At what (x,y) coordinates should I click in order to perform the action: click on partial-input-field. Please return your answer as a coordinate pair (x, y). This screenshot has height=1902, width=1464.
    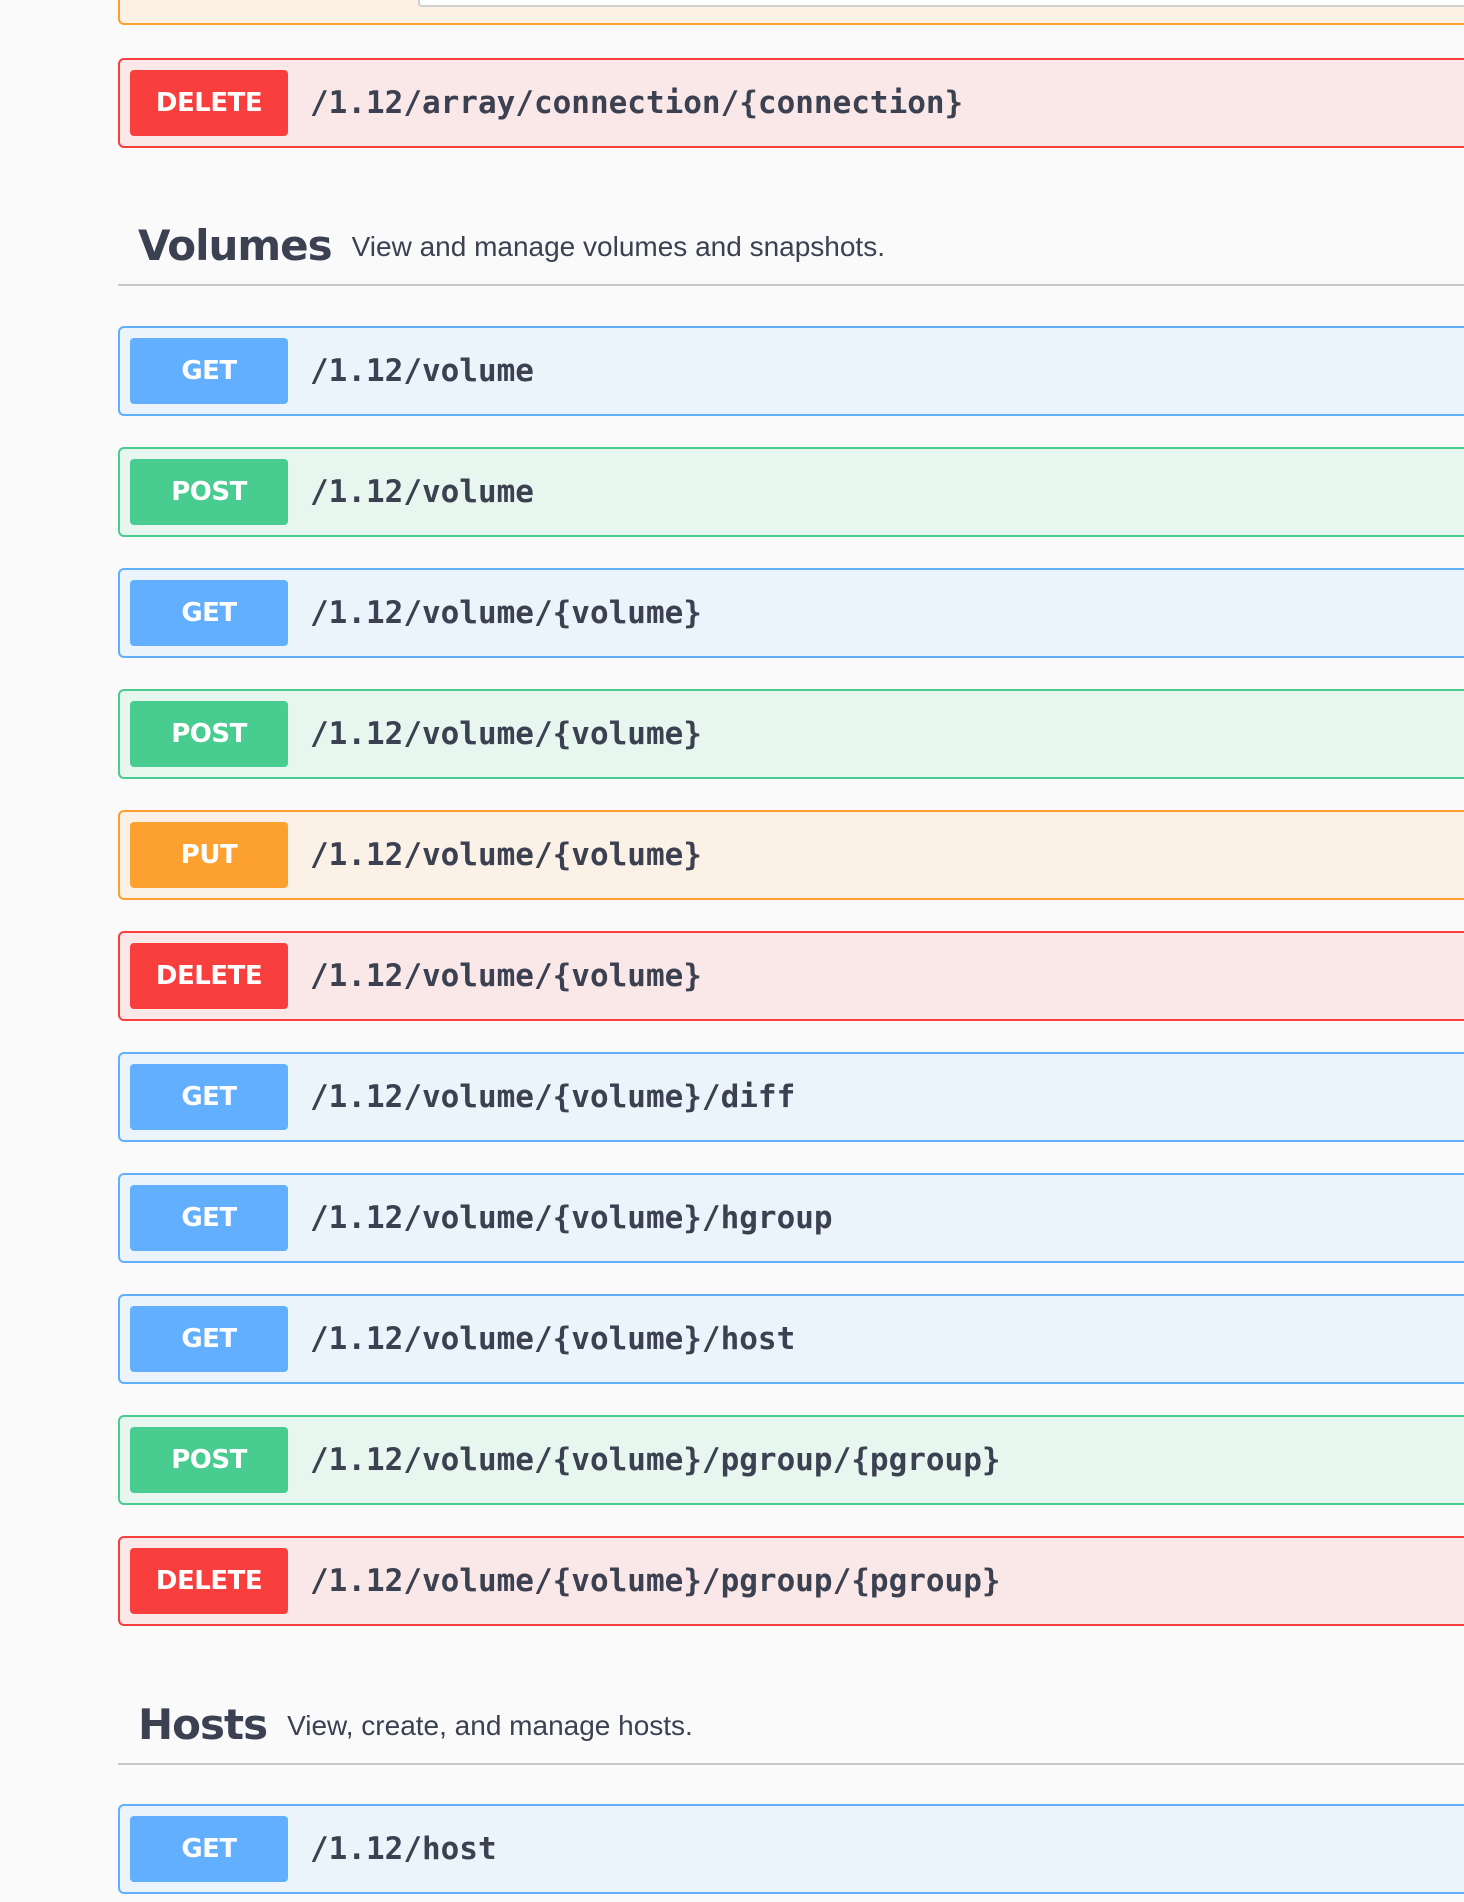
    Looking at the image, I should click on (941, 3).